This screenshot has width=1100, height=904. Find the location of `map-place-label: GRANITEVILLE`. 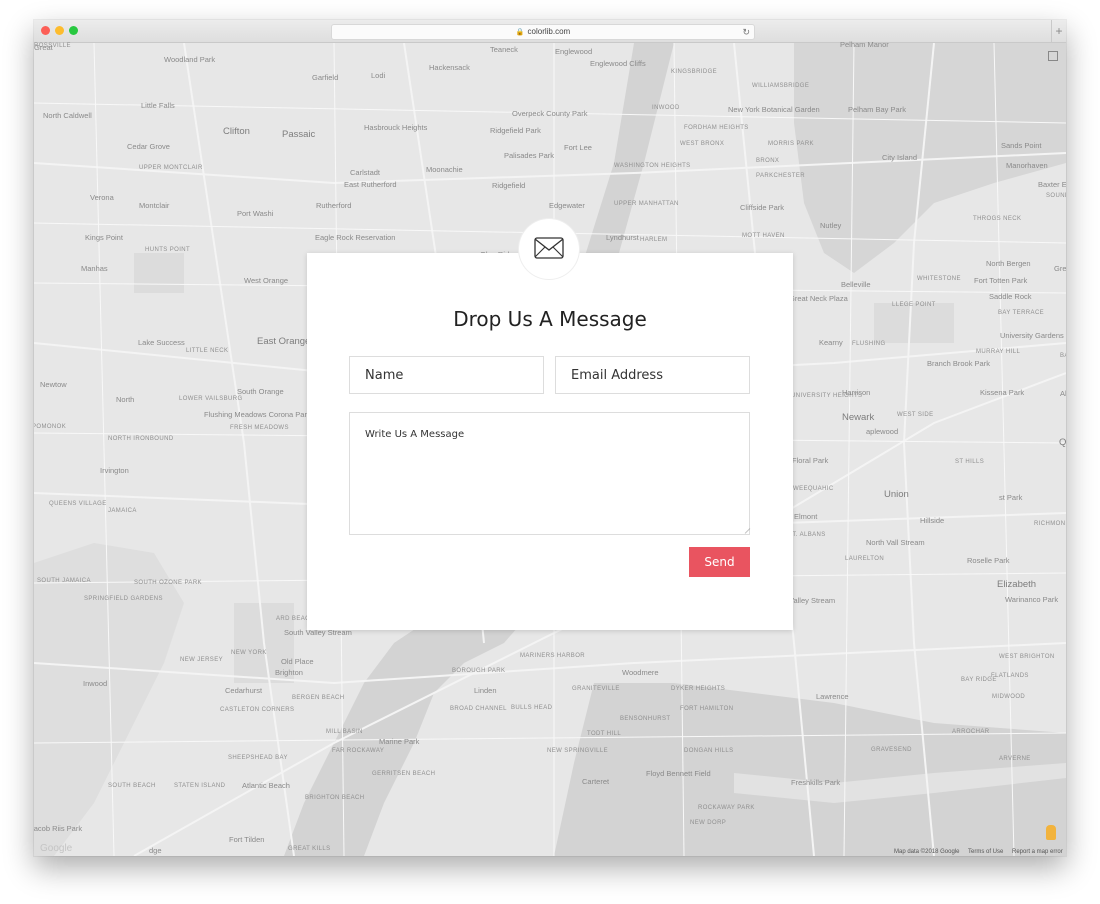

map-place-label: GRANITEVILLE is located at coordinates (596, 689).